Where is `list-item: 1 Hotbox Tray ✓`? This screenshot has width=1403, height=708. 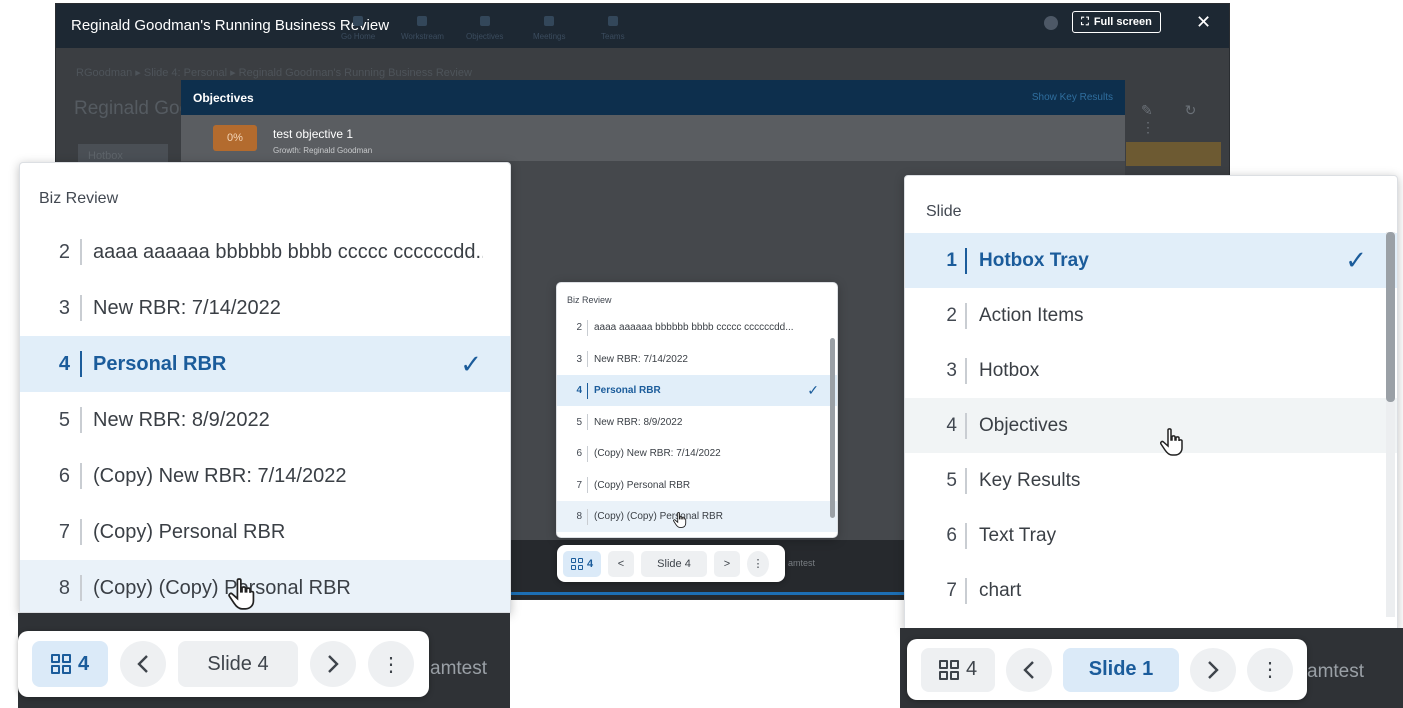
list-item: 1 Hotbox Tray ✓ is located at coordinates (1151, 260).